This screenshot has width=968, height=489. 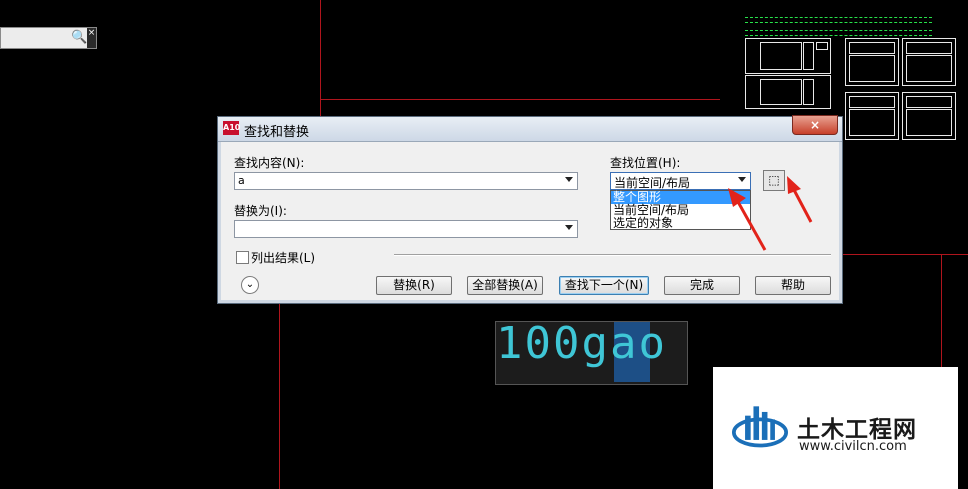 I want to click on civilcn-logo-icon, so click(x=760, y=427).